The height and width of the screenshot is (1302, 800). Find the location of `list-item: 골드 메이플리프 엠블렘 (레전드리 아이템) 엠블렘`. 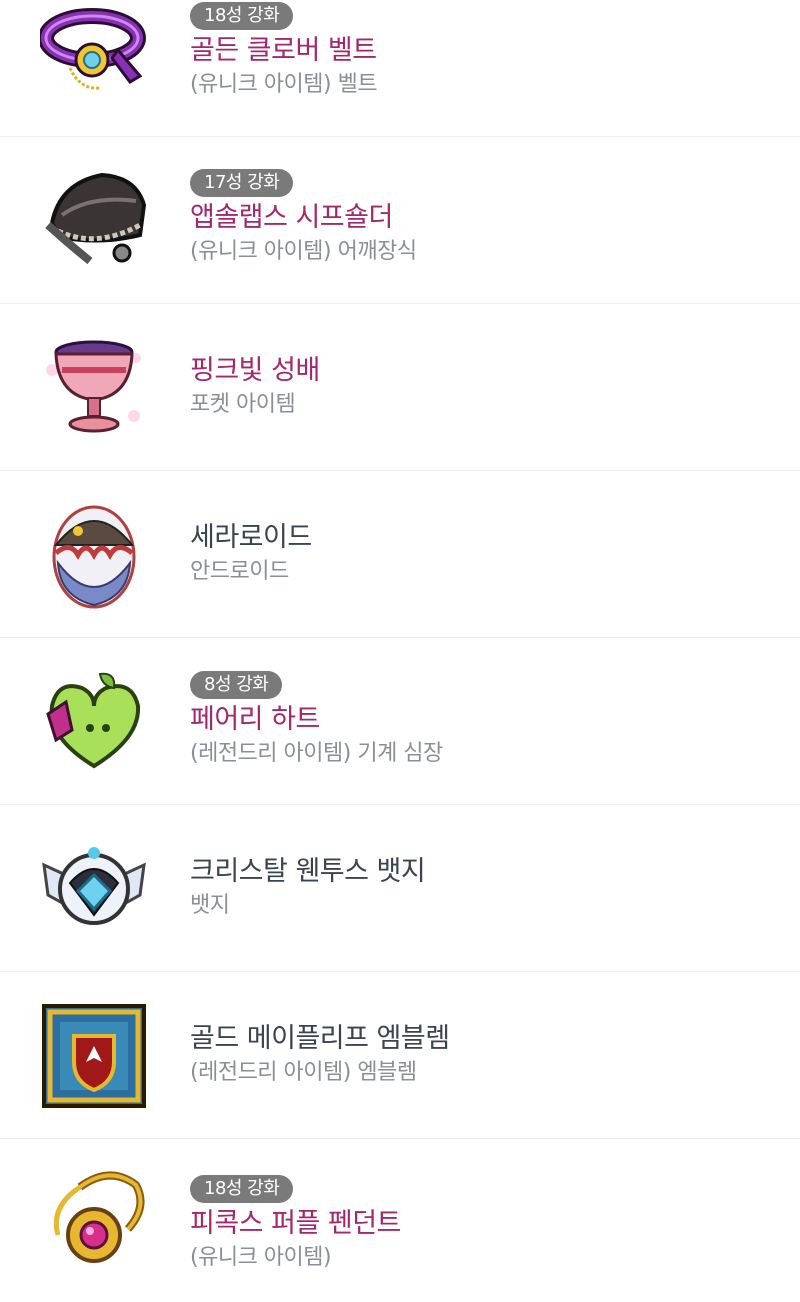

list-item: 골드 메이플리프 엠블렘 (레전드리 아이템) 엠블렘 is located at coordinates (400, 1055).